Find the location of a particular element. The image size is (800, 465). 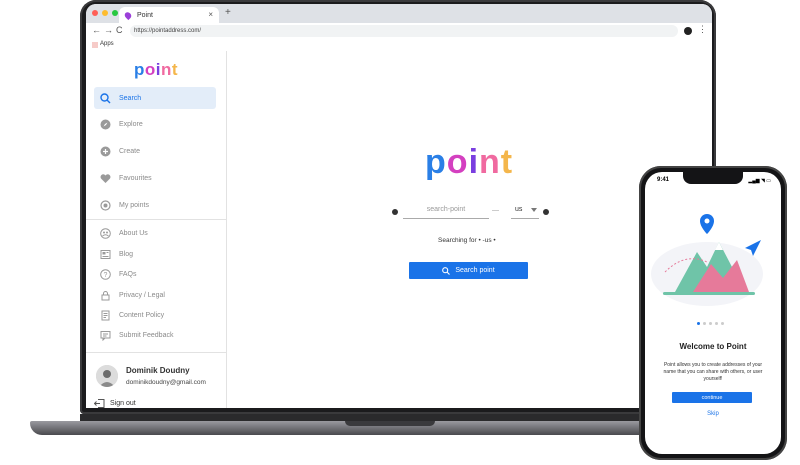

address-bar: ← → C https://pointaddress.com/ ⋮ is located at coordinates (399, 31).